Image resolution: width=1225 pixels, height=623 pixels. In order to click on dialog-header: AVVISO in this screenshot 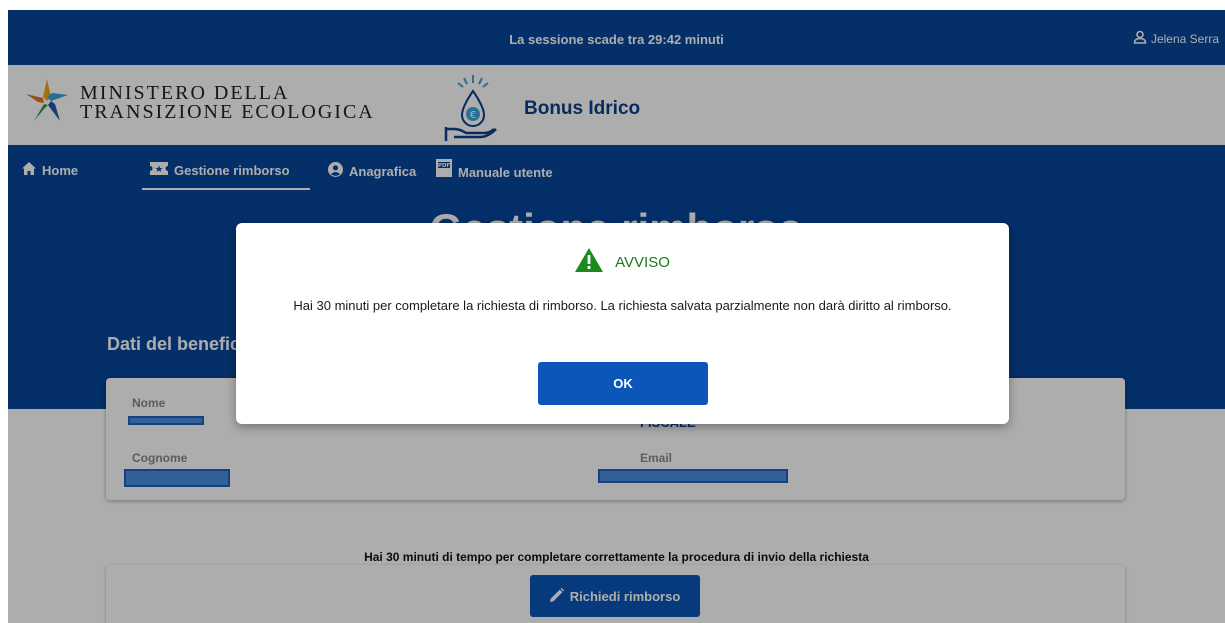, I will do `click(622, 262)`.